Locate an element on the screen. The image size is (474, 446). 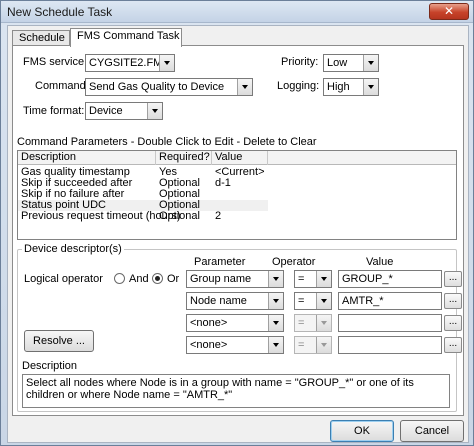
ok-button: OK is located at coordinates (362, 431).